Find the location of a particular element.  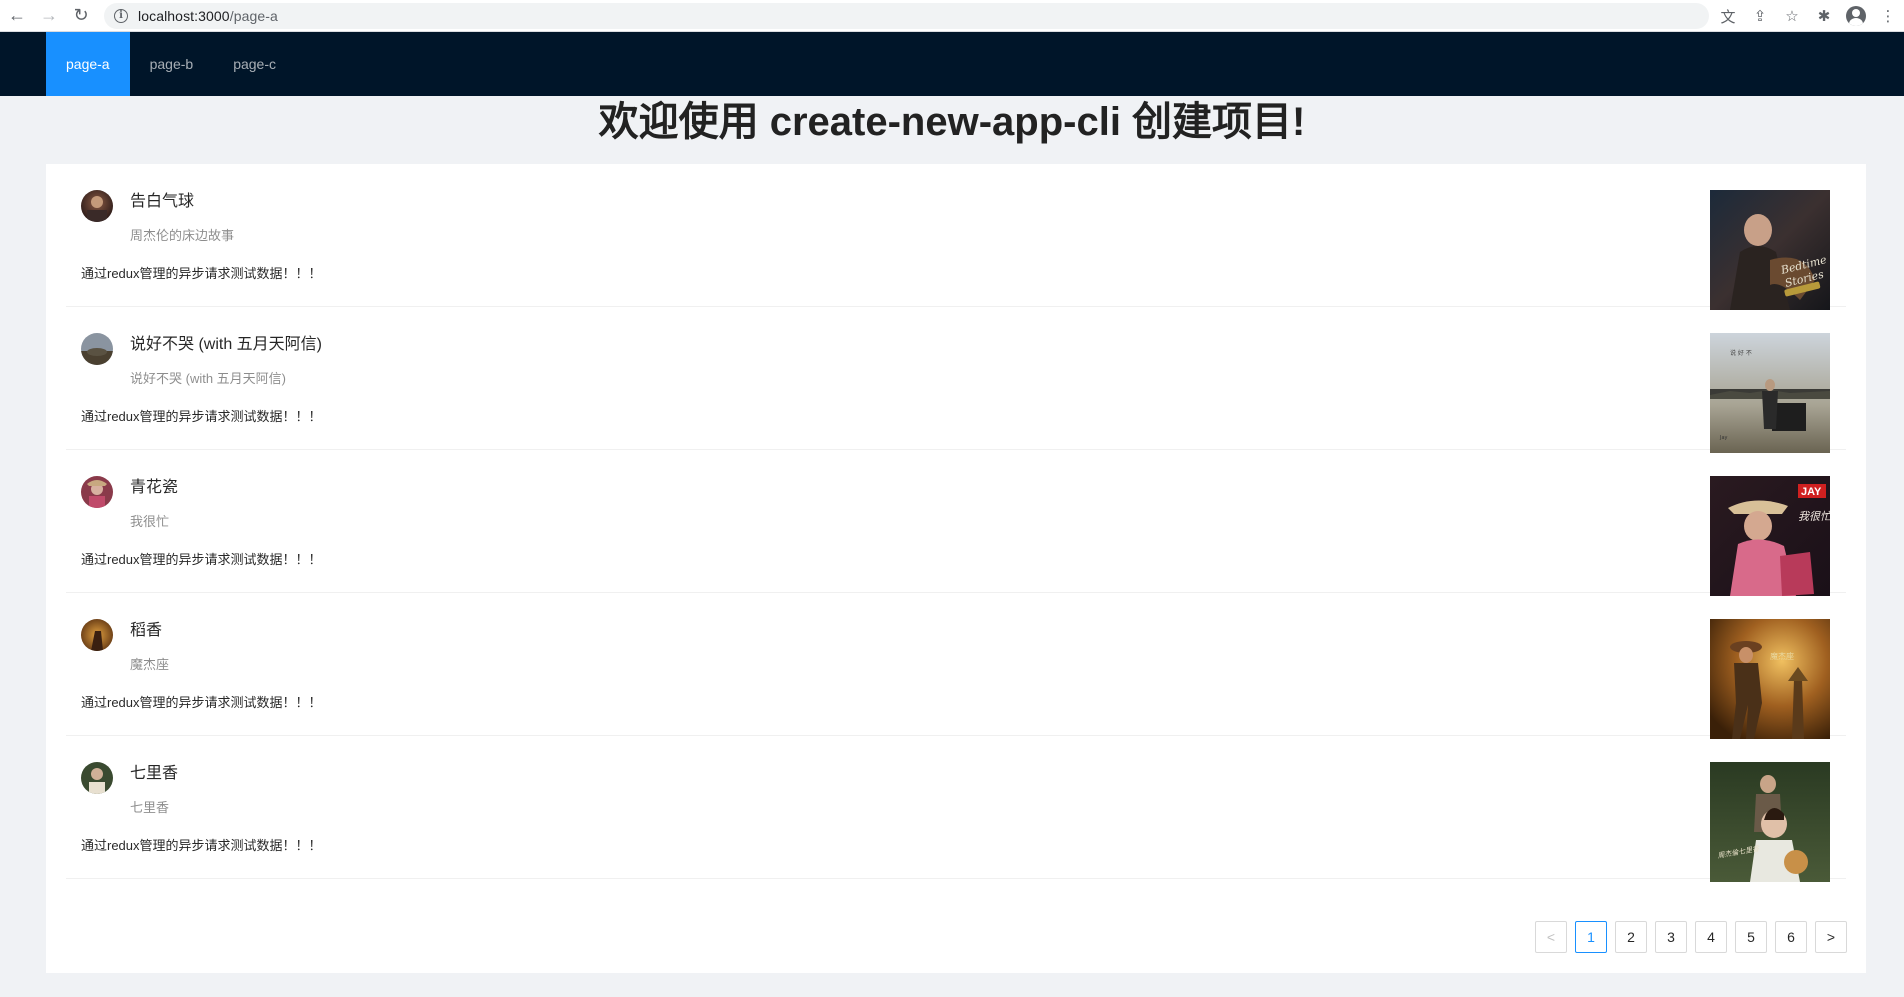

list-item: 七里香 七里香 通过redux管理的异步请求测试数据！！！ 周杰倫七里香 is located at coordinates (956, 809).